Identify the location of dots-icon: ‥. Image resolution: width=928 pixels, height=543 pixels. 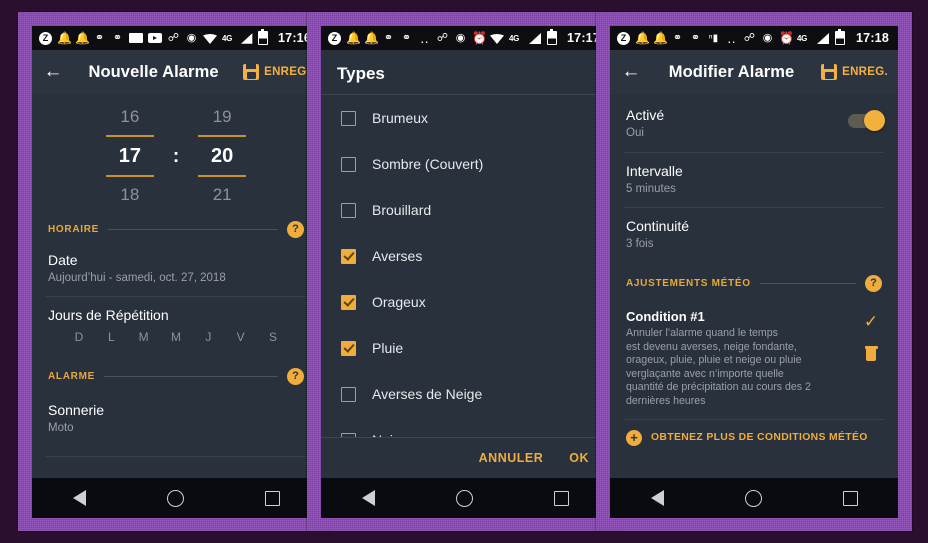
(424, 38).